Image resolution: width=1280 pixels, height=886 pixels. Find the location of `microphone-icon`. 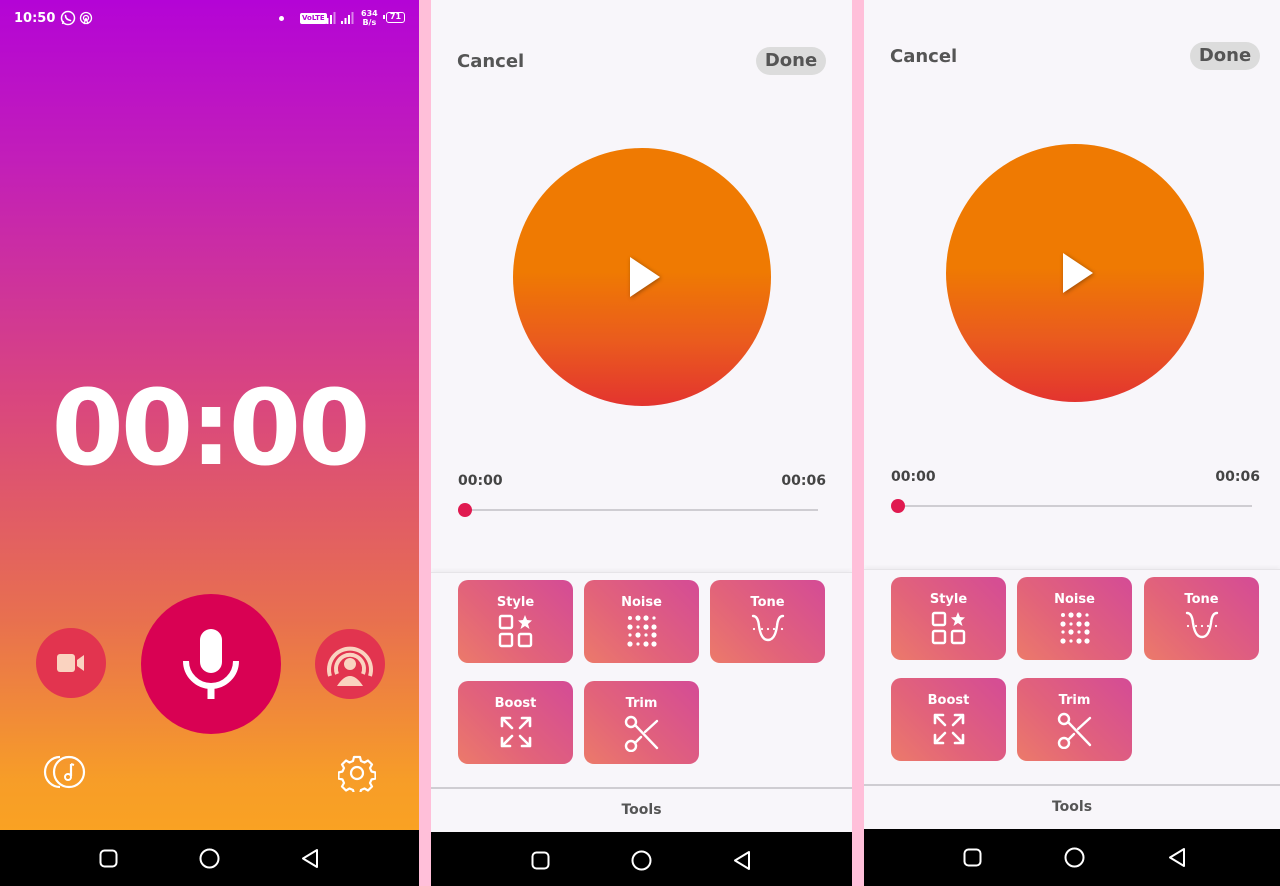

microphone-icon is located at coordinates (211, 664).